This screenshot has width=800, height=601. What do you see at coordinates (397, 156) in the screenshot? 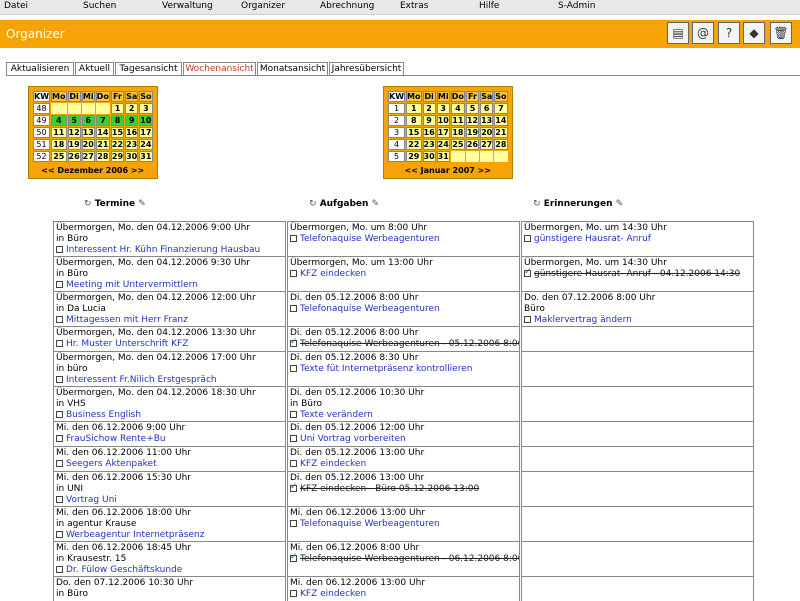
I see `week-number: 5` at bounding box center [397, 156].